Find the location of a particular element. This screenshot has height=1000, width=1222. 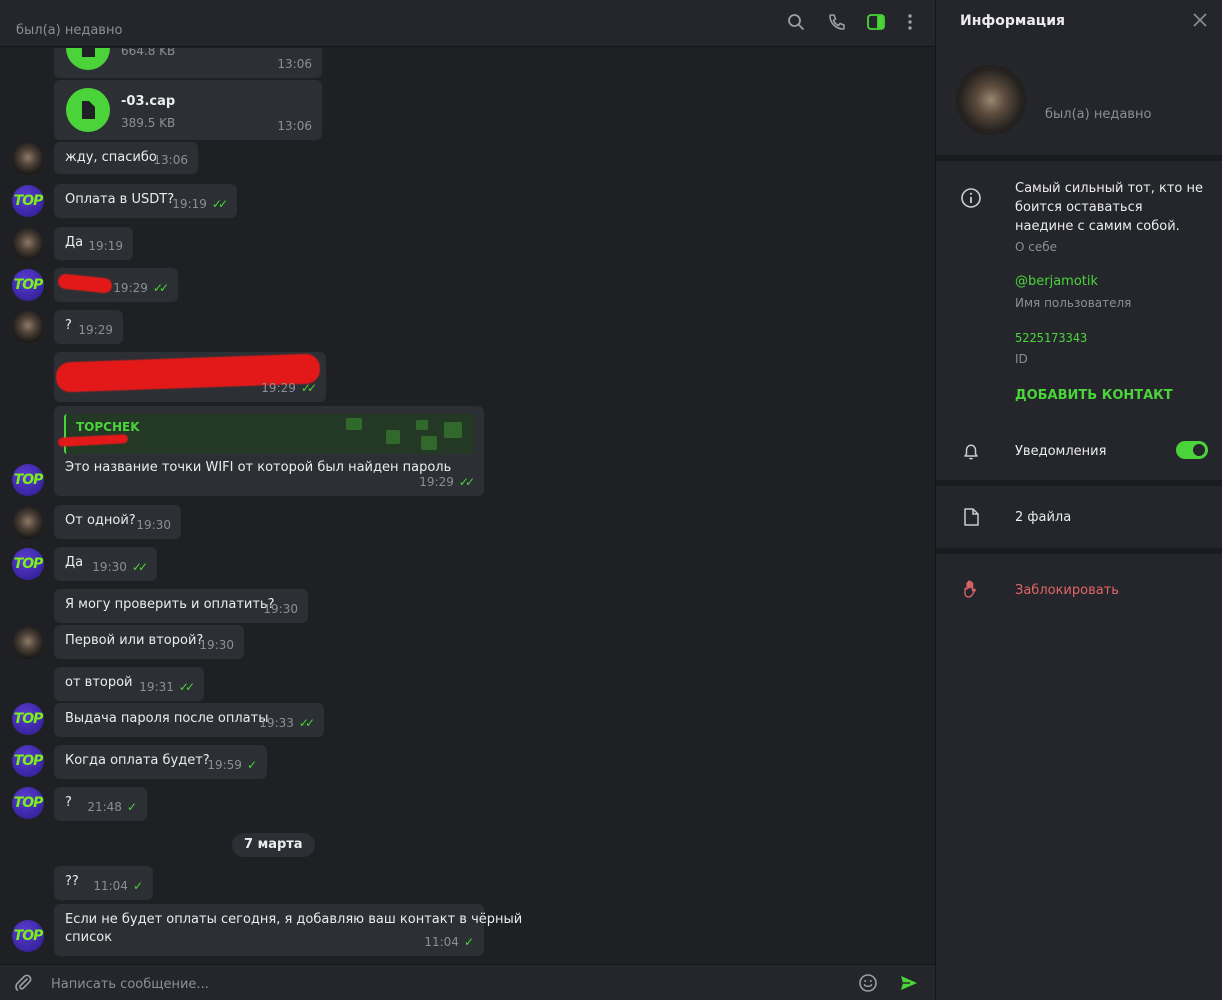

message-input is located at coordinates (441, 984).